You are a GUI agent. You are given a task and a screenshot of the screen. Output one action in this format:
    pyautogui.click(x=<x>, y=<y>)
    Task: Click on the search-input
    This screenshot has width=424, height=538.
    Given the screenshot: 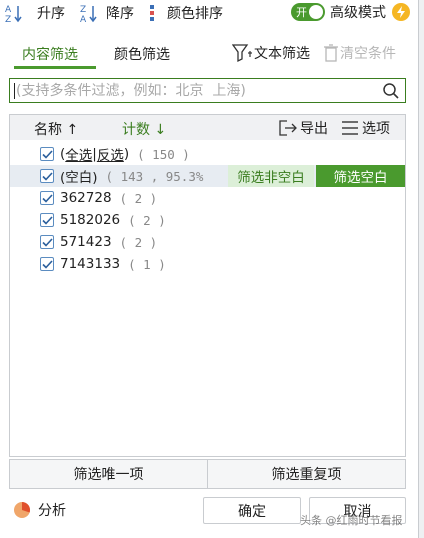 What is the action you would take?
    pyautogui.click(x=190, y=90)
    